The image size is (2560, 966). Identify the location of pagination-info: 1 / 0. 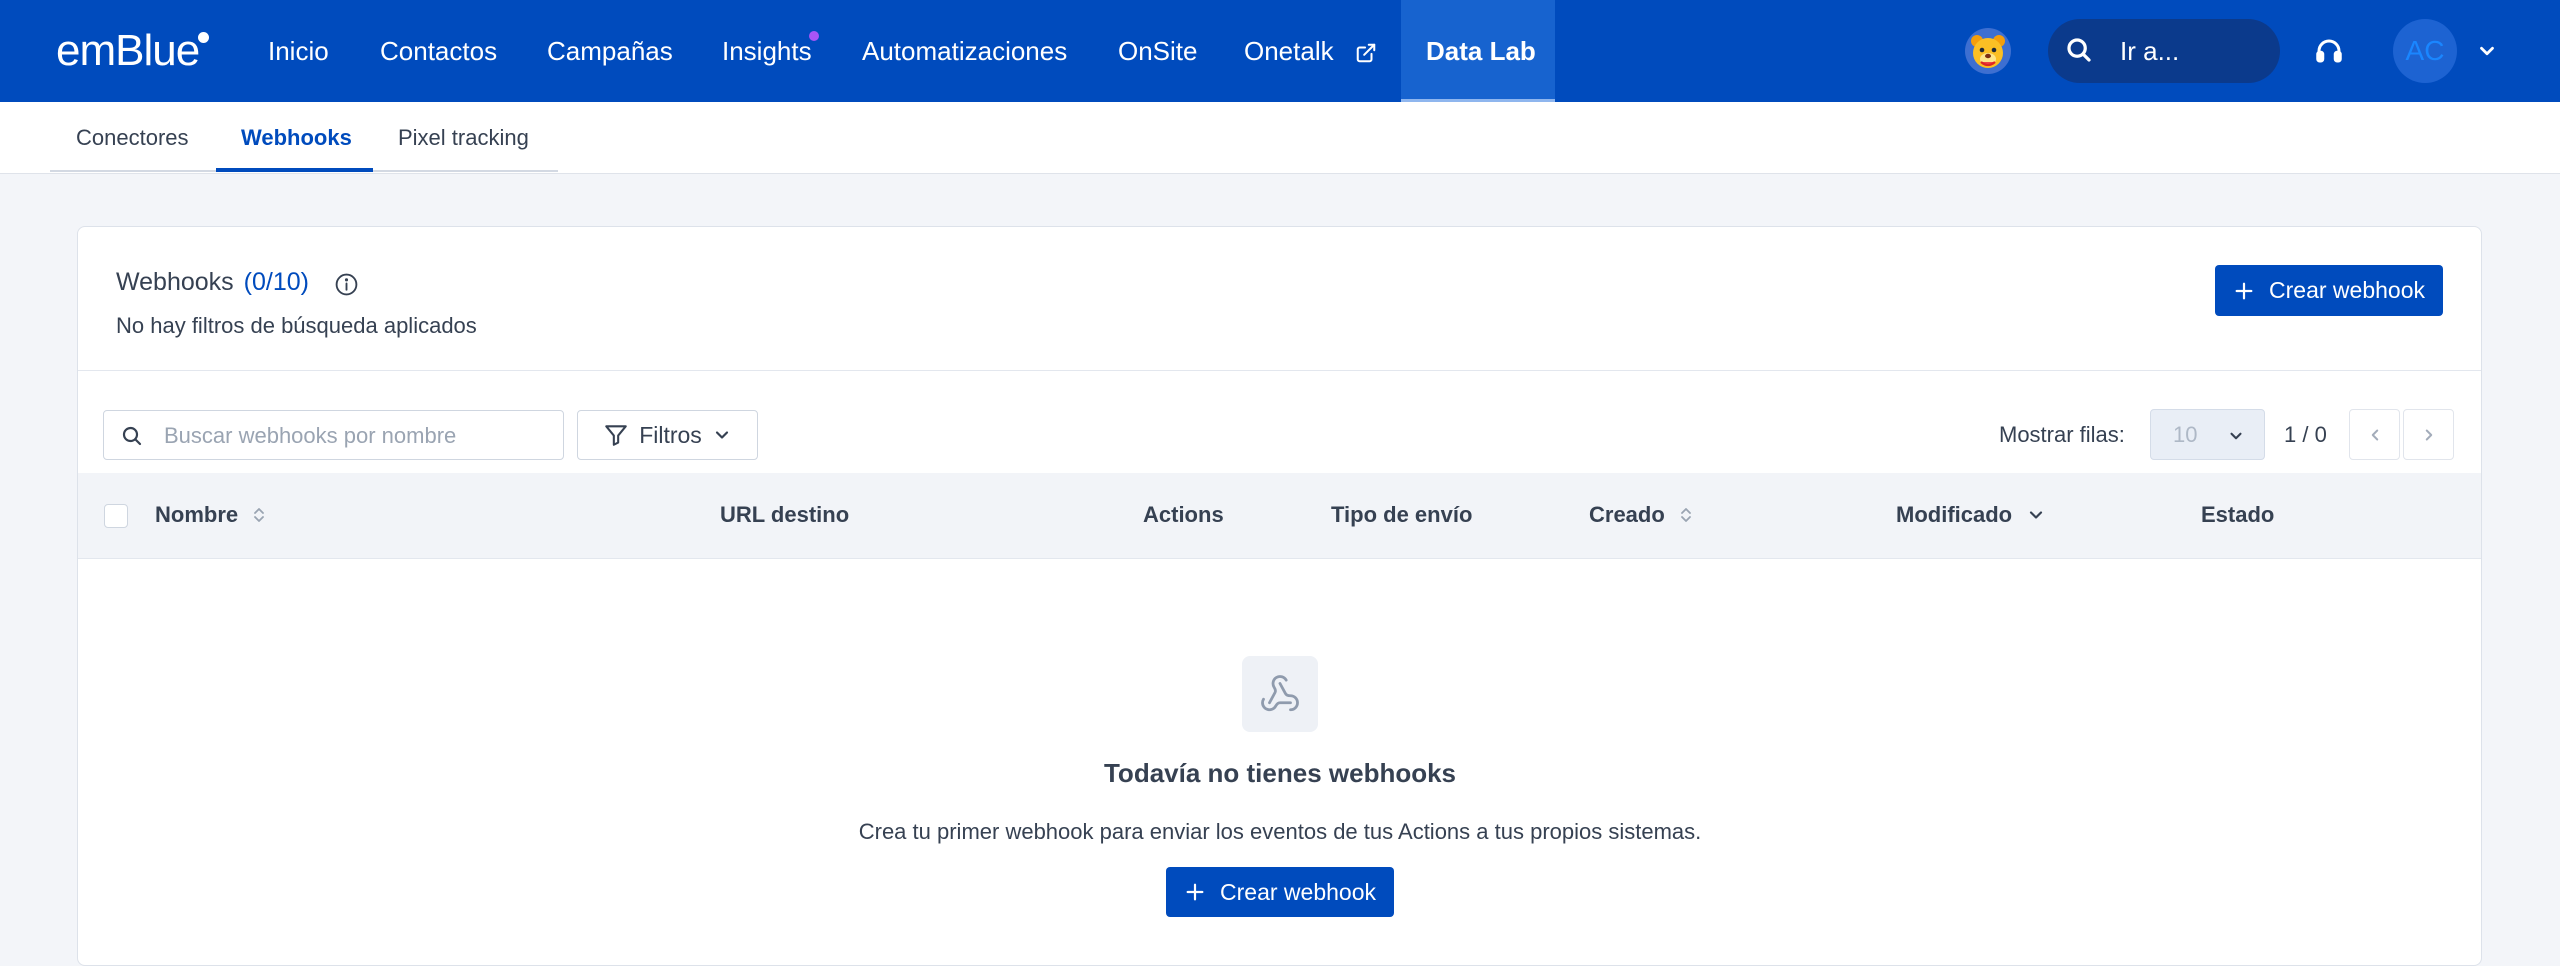
(2305, 434).